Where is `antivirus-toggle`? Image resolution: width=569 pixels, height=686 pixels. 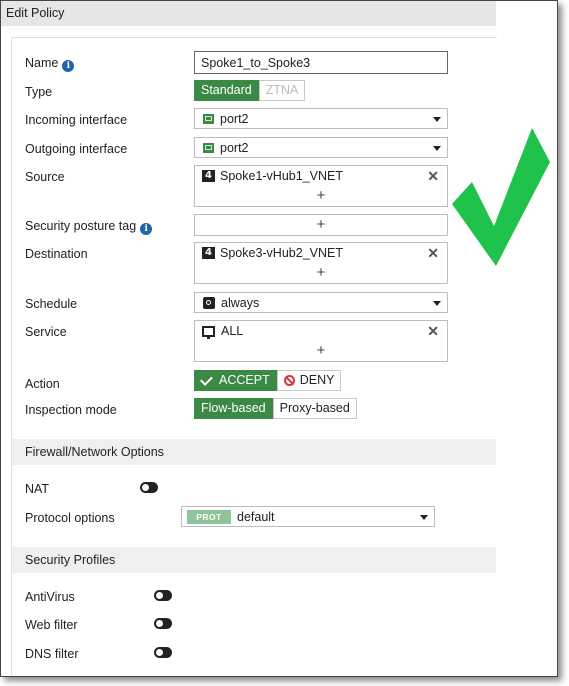
antivirus-toggle is located at coordinates (163, 595).